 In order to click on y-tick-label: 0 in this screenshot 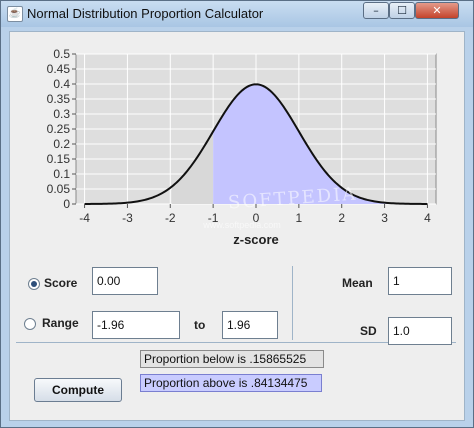, I will do `click(66, 204)`.